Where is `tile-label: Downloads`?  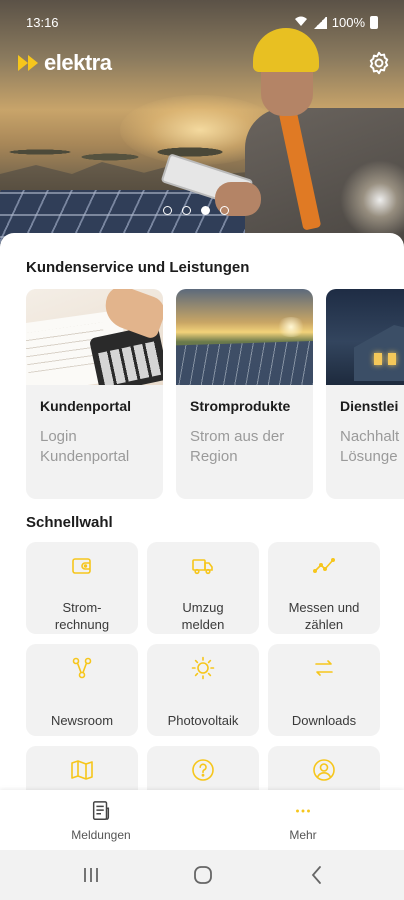 tile-label: Downloads is located at coordinates (324, 720).